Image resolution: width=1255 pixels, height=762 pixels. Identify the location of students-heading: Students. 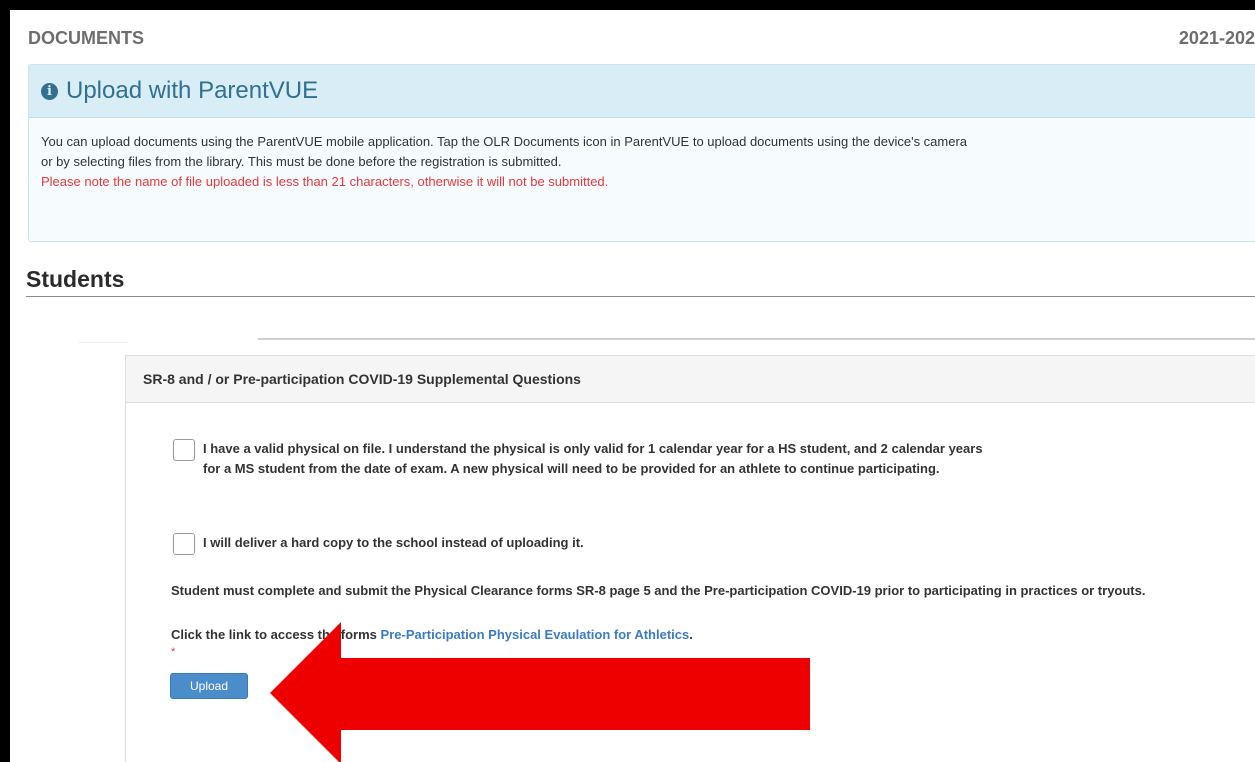
(75, 279).